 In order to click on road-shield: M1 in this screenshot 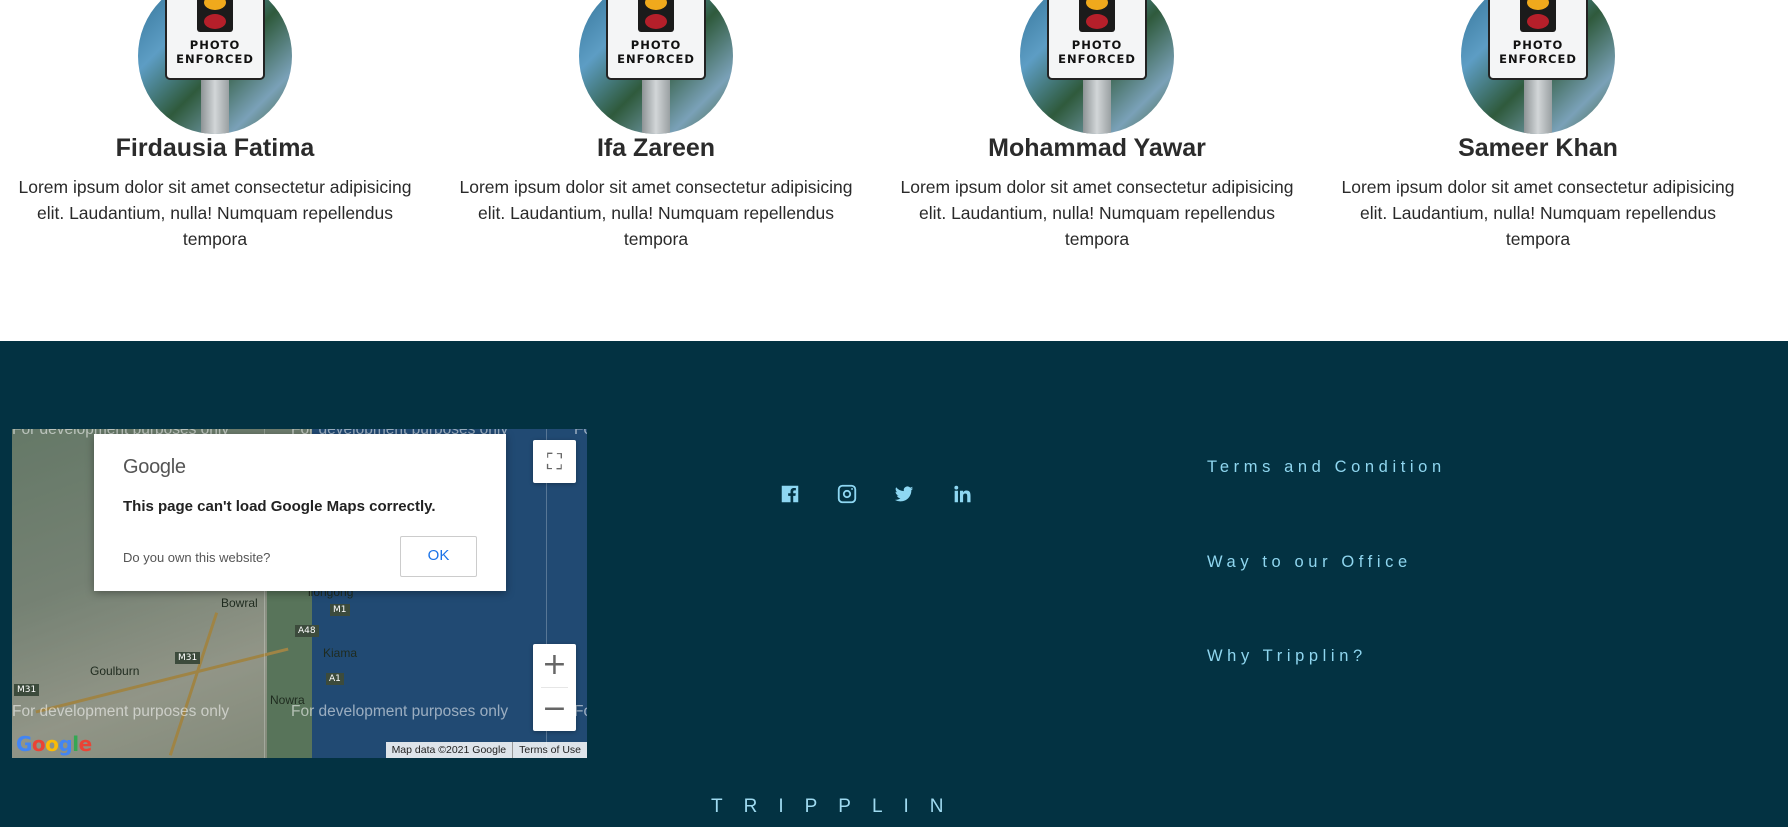, I will do `click(340, 610)`.